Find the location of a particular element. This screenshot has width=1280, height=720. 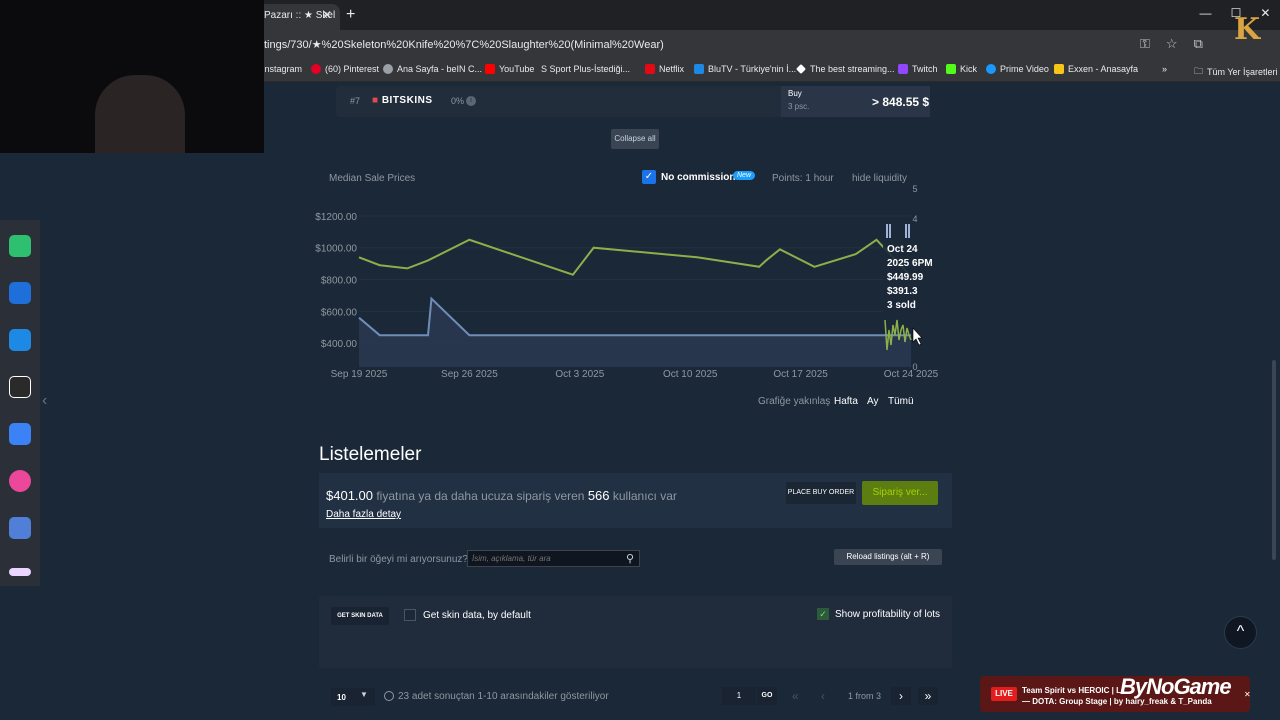

bookmark-instagram: Instagram is located at coordinates (282, 69).